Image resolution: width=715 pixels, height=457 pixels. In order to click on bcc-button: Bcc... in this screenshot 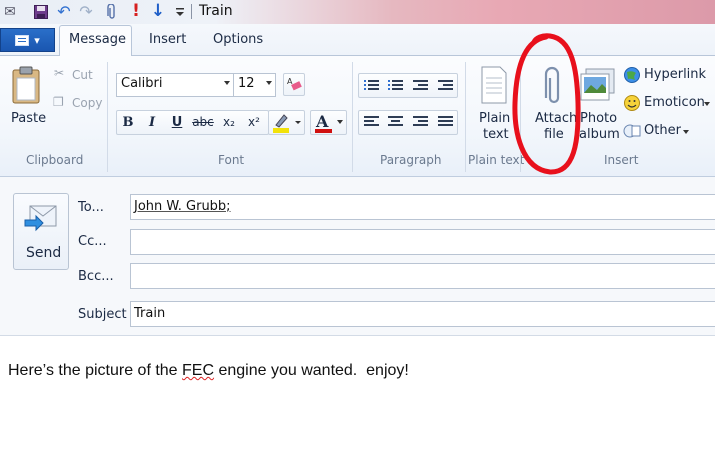, I will do `click(96, 276)`.